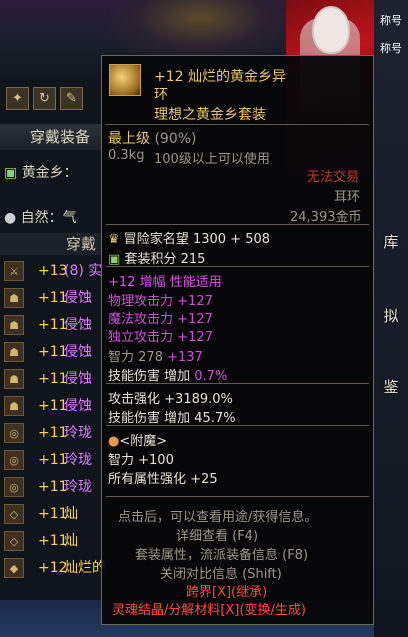 This screenshot has width=408, height=637. What do you see at coordinates (326, 217) in the screenshot?
I see `item-price: 24,393金币` at bounding box center [326, 217].